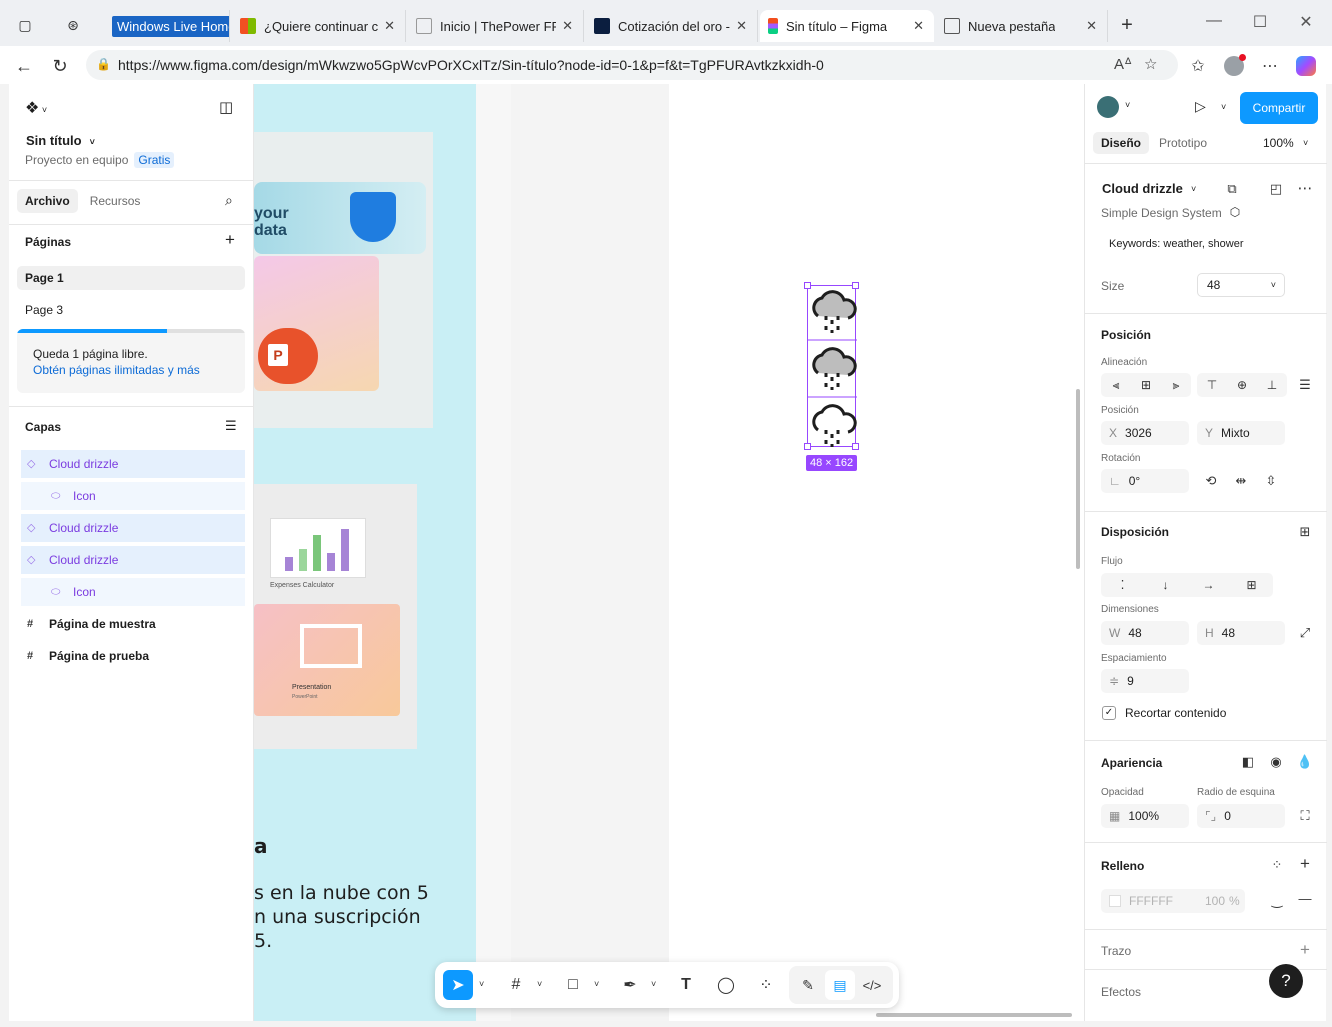  Describe the element at coordinates (1173, 901) in the screenshot. I see `fill-color-field: FFFFFF 100%` at that location.